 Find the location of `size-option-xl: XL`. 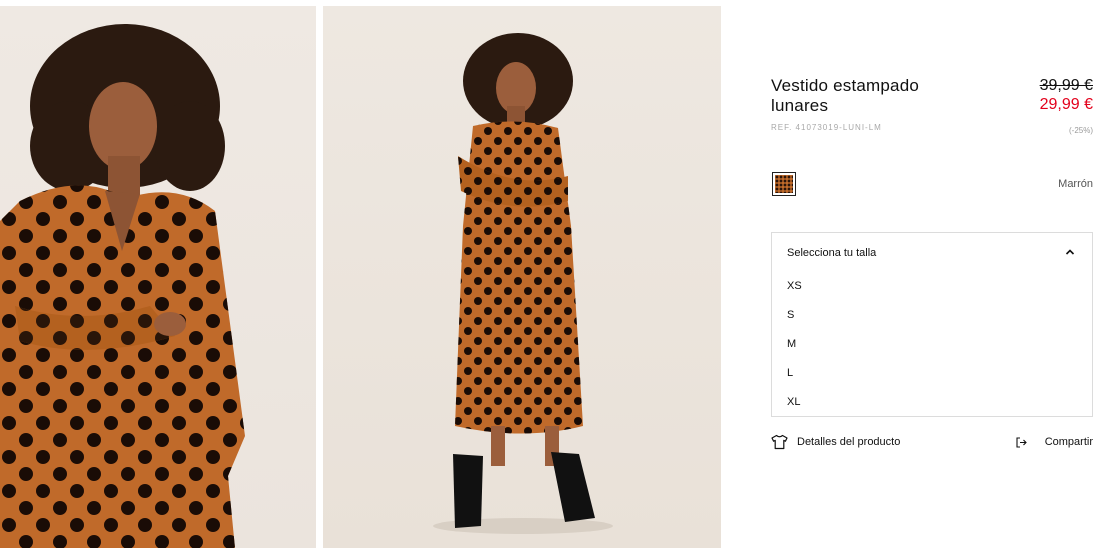

size-option-xl: XL is located at coordinates (932, 402).